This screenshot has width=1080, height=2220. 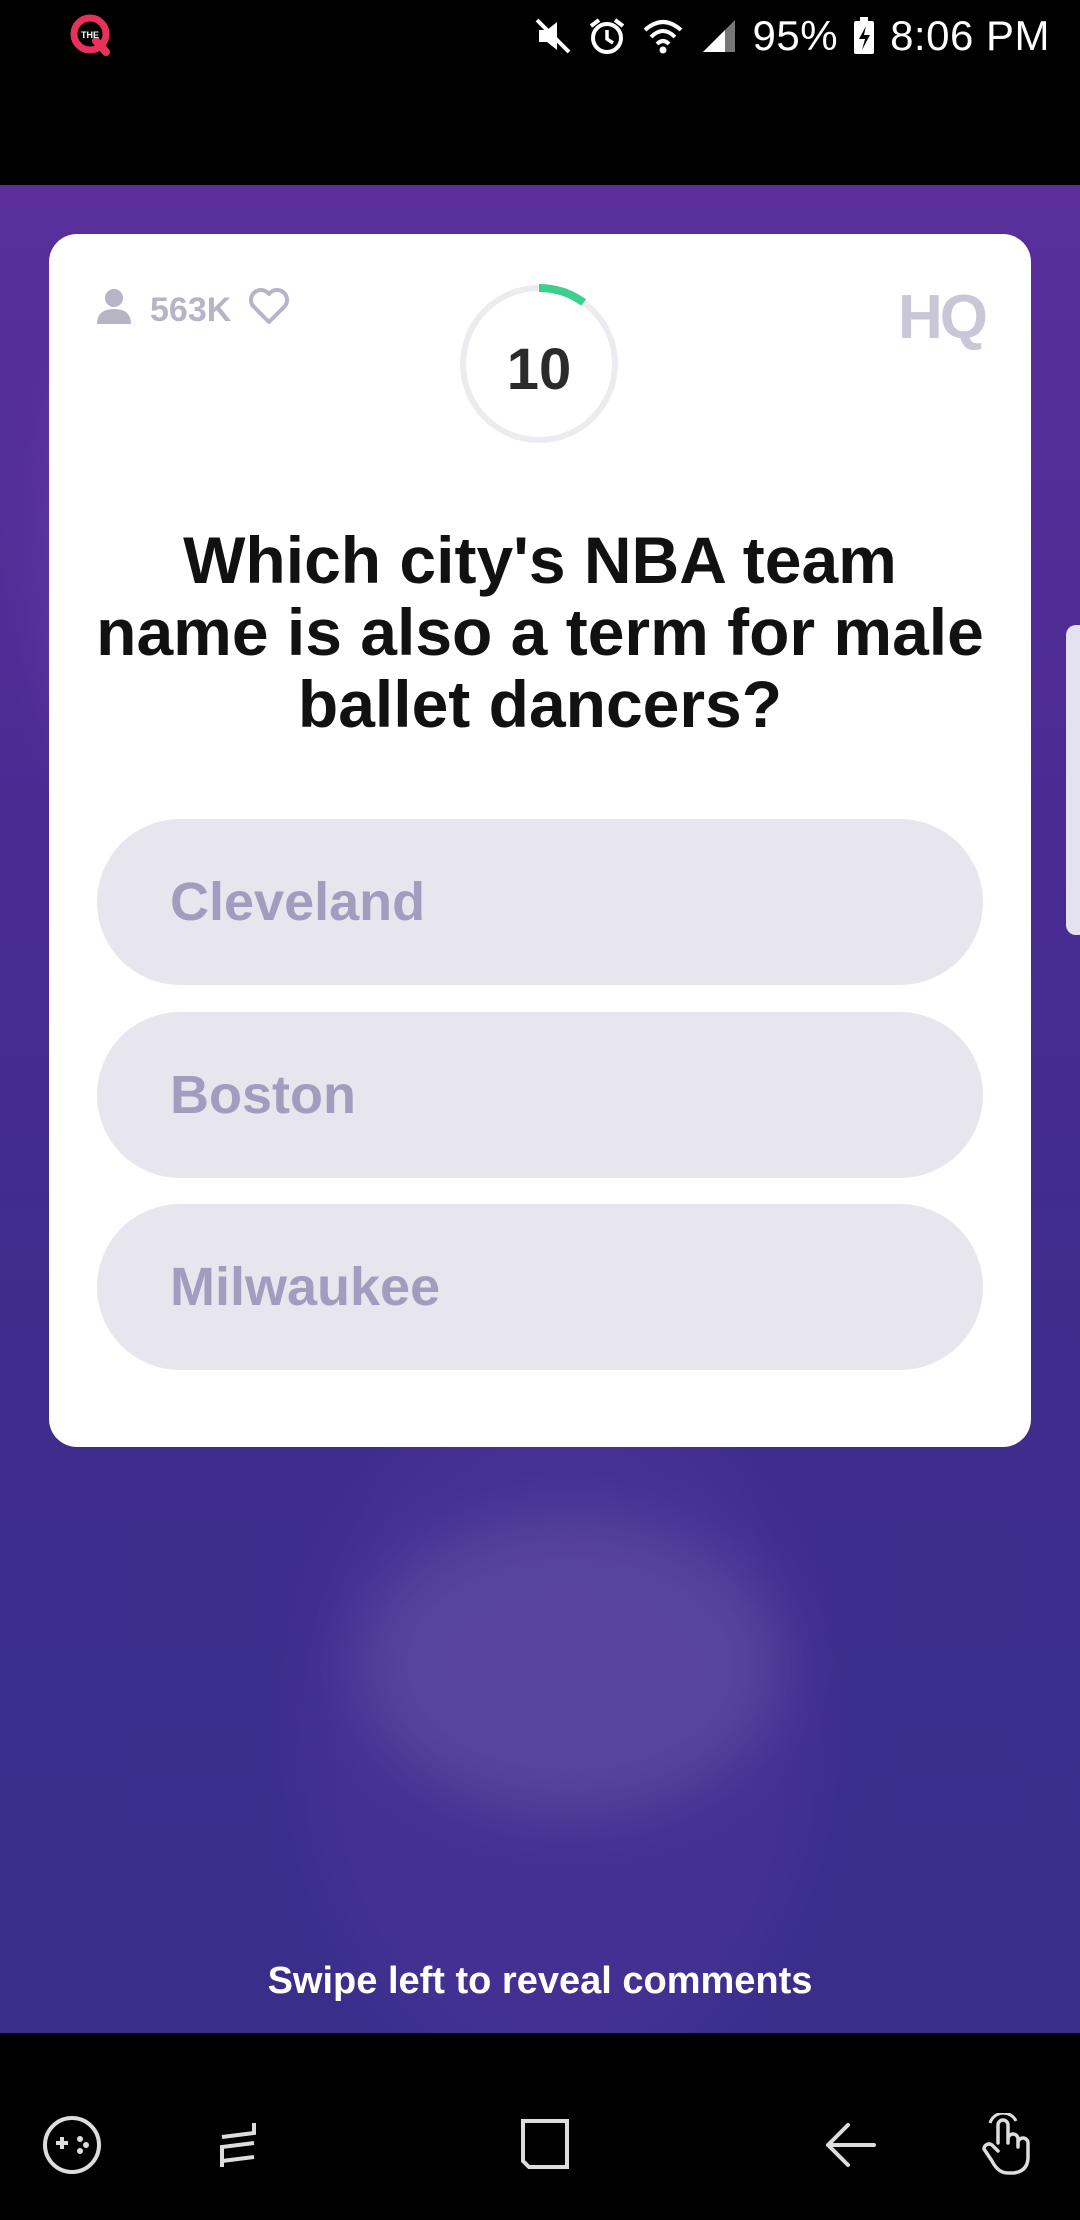 I want to click on battery-percentage: 95%, so click(x=795, y=35).